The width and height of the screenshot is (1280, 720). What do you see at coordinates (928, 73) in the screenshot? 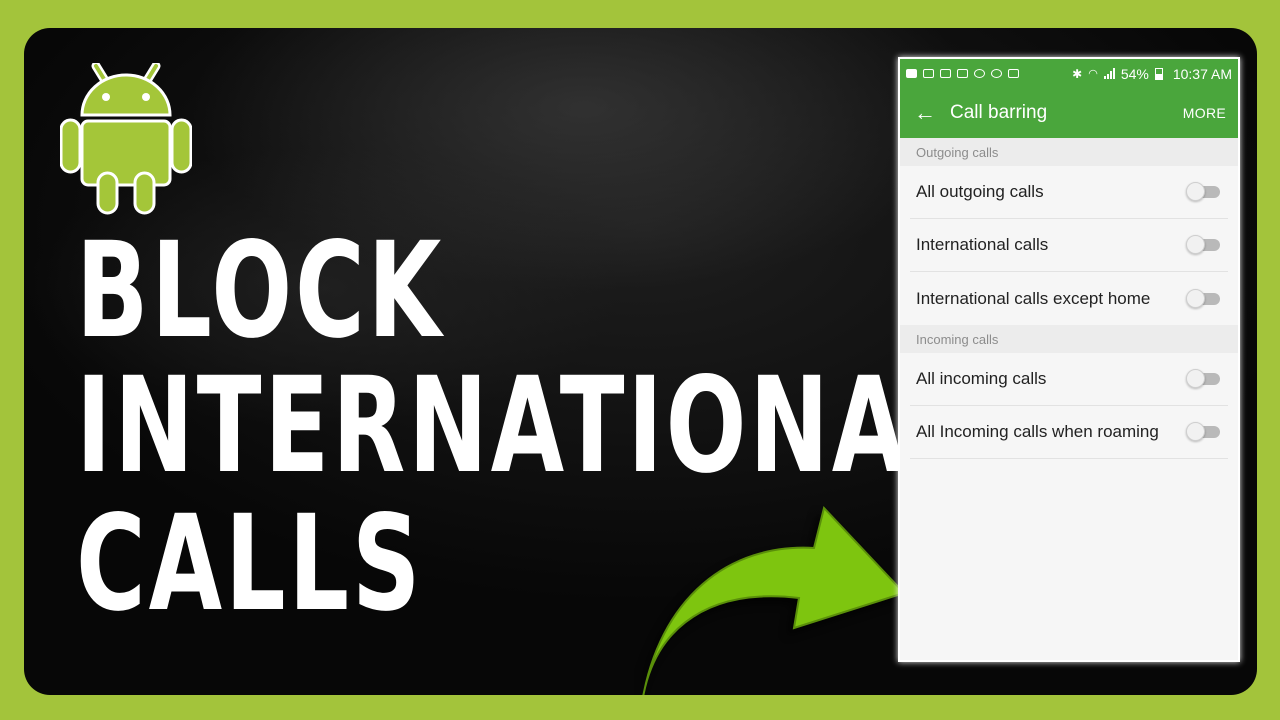
I see `contact-icon` at bounding box center [928, 73].